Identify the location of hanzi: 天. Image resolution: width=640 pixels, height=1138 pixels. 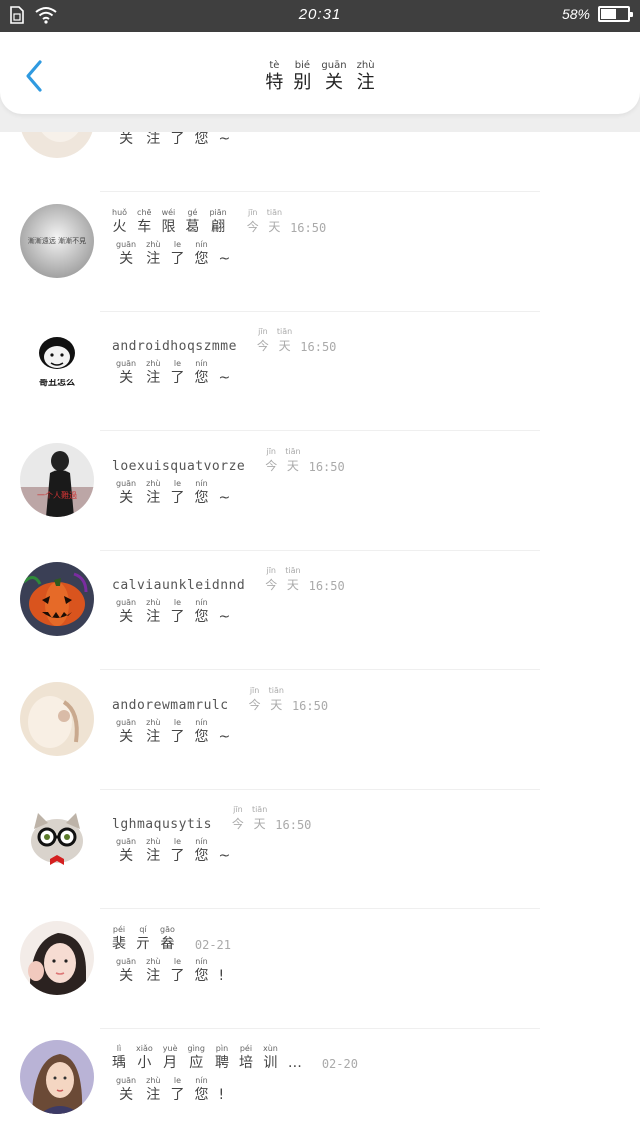
(259, 824).